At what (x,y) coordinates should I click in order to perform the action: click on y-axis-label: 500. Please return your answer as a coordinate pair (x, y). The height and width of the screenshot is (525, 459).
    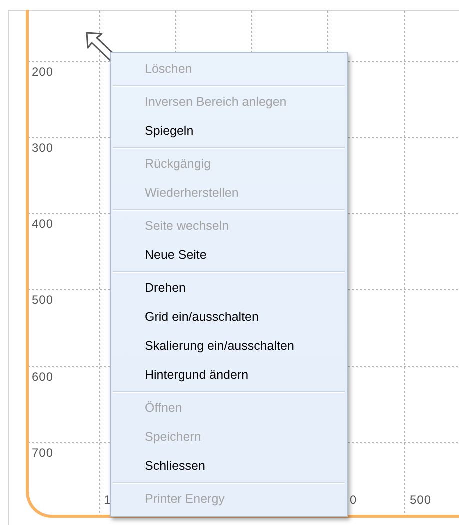
    Looking at the image, I should click on (43, 300).